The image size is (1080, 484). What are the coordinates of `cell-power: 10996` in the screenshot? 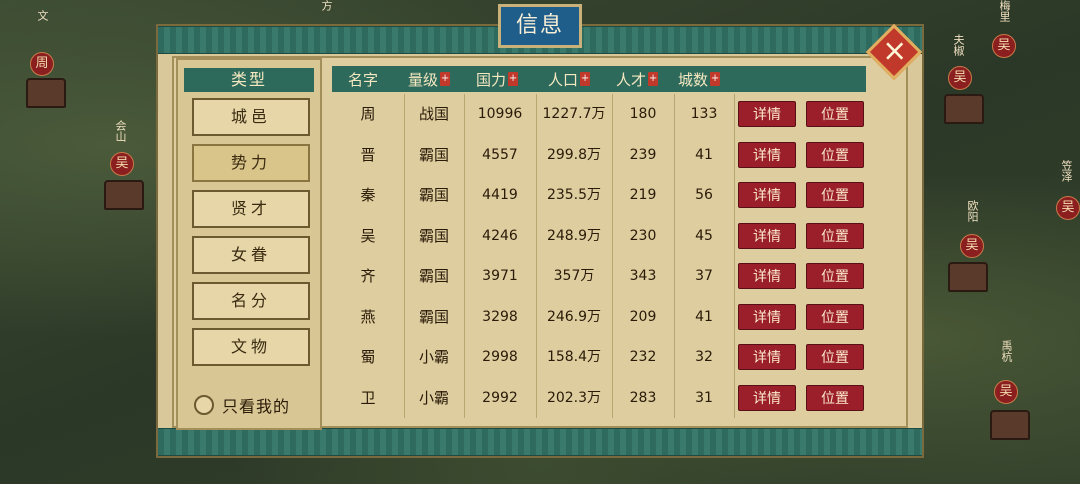 It's located at (500, 114).